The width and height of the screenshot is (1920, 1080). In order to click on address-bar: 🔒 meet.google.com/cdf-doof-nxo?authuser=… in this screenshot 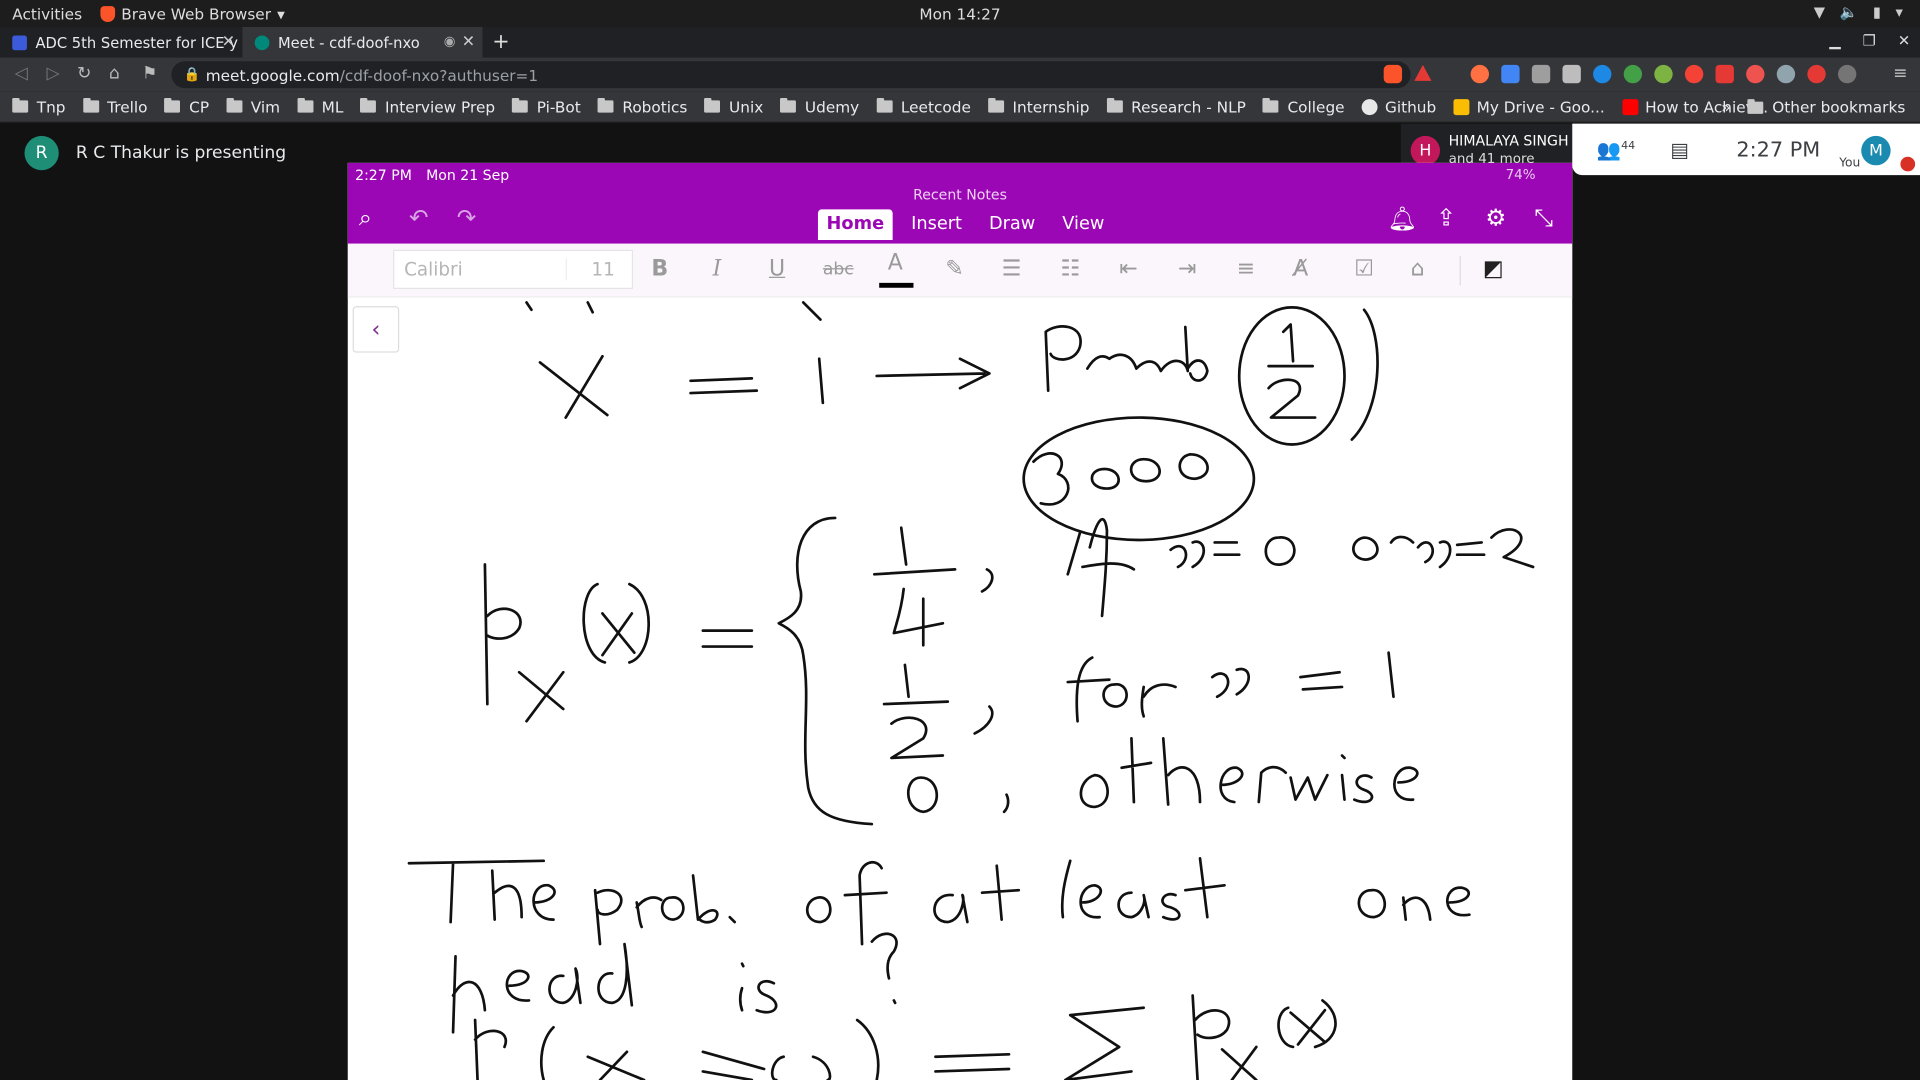, I will do `click(791, 75)`.